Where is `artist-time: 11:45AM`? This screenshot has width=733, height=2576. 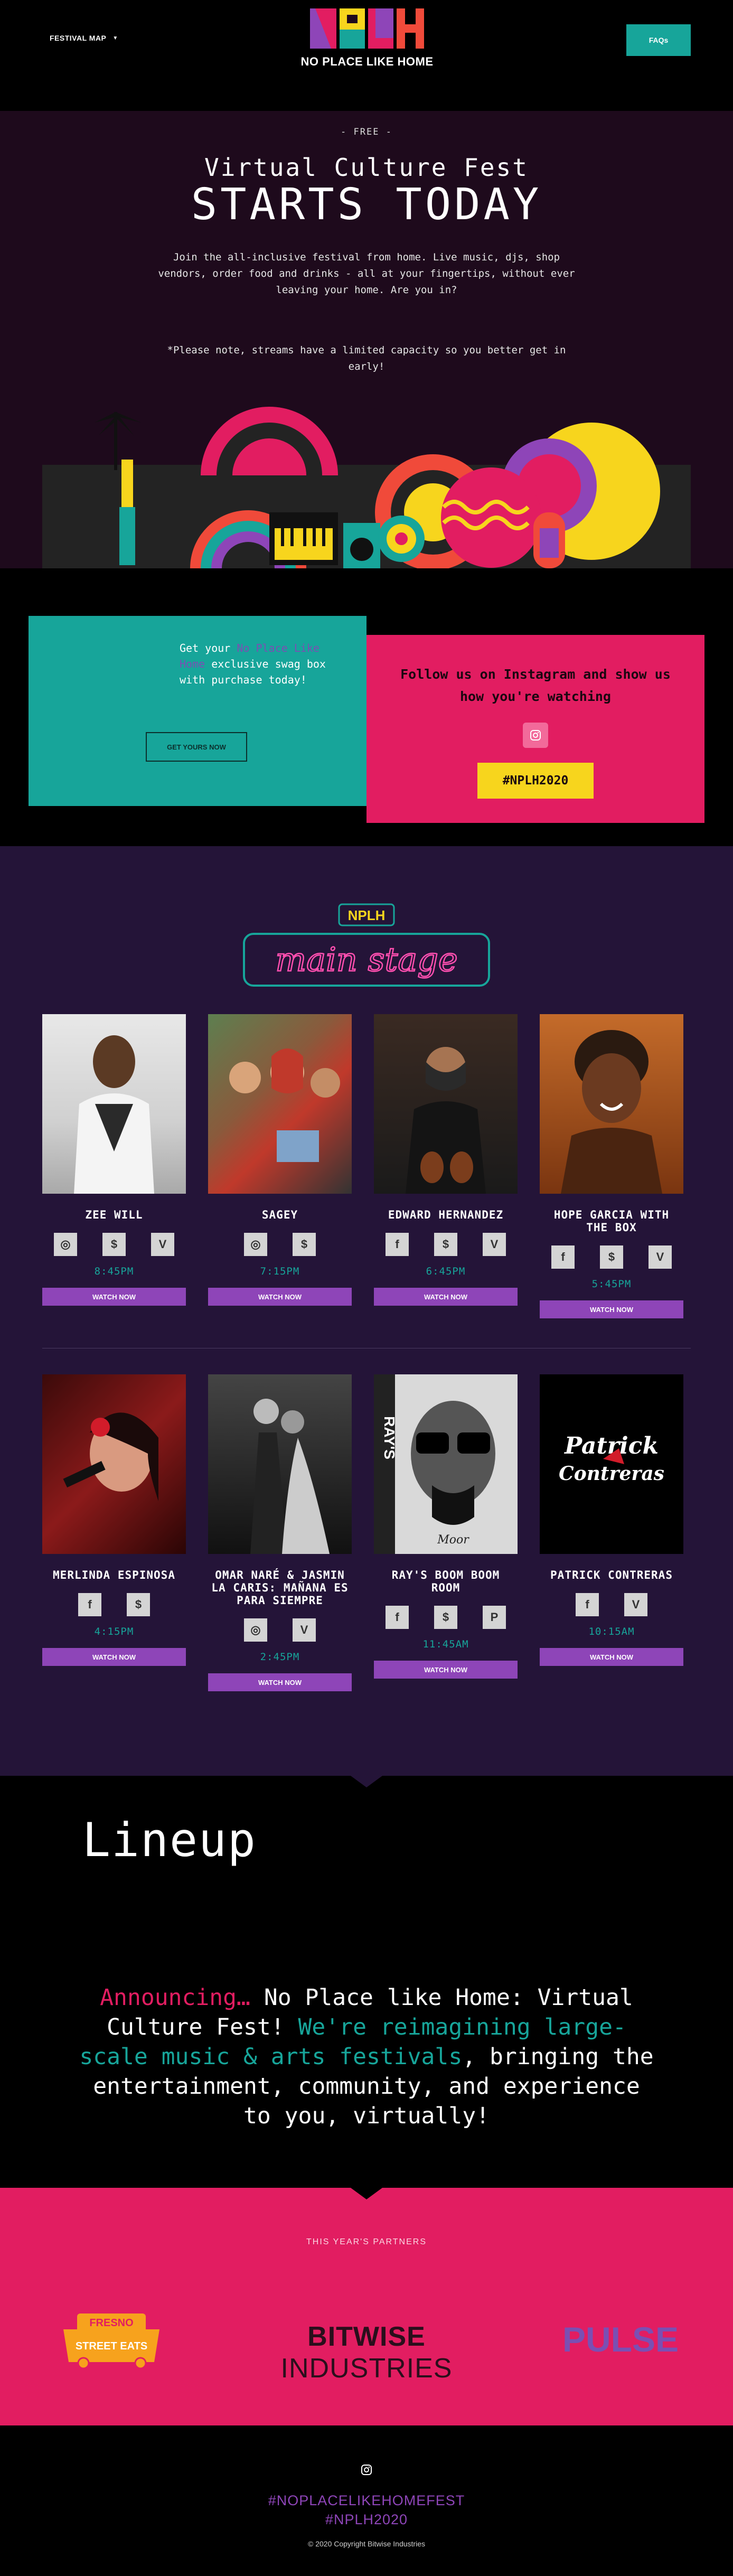 artist-time: 11:45AM is located at coordinates (445, 1644).